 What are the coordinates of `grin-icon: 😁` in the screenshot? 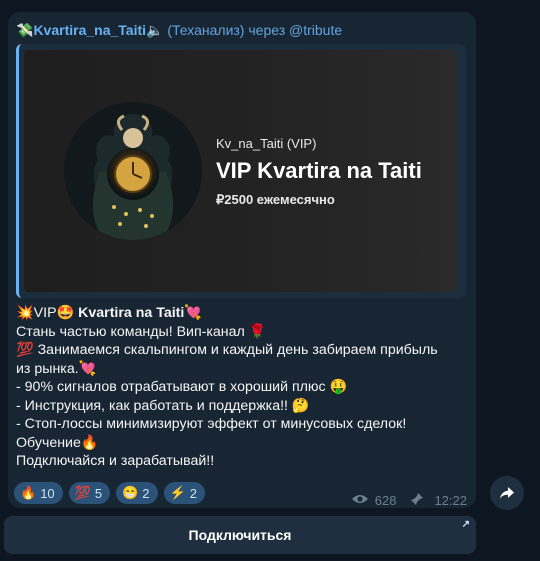 It's located at (130, 492).